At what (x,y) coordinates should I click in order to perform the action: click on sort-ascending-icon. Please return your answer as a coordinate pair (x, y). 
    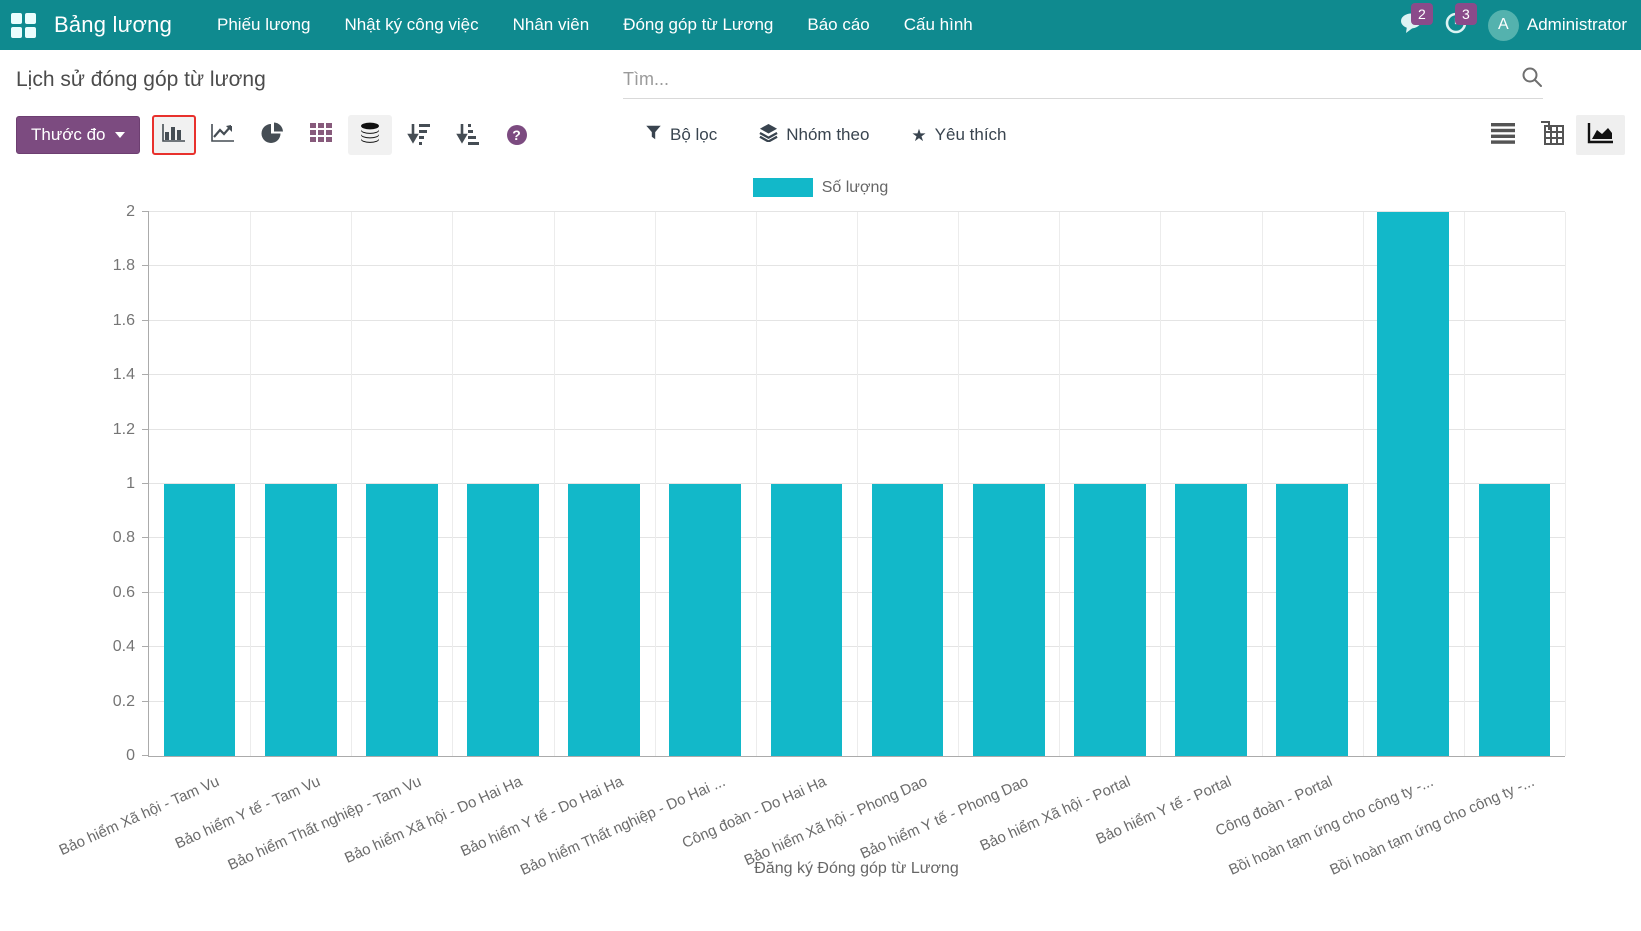
    Looking at the image, I should click on (468, 135).